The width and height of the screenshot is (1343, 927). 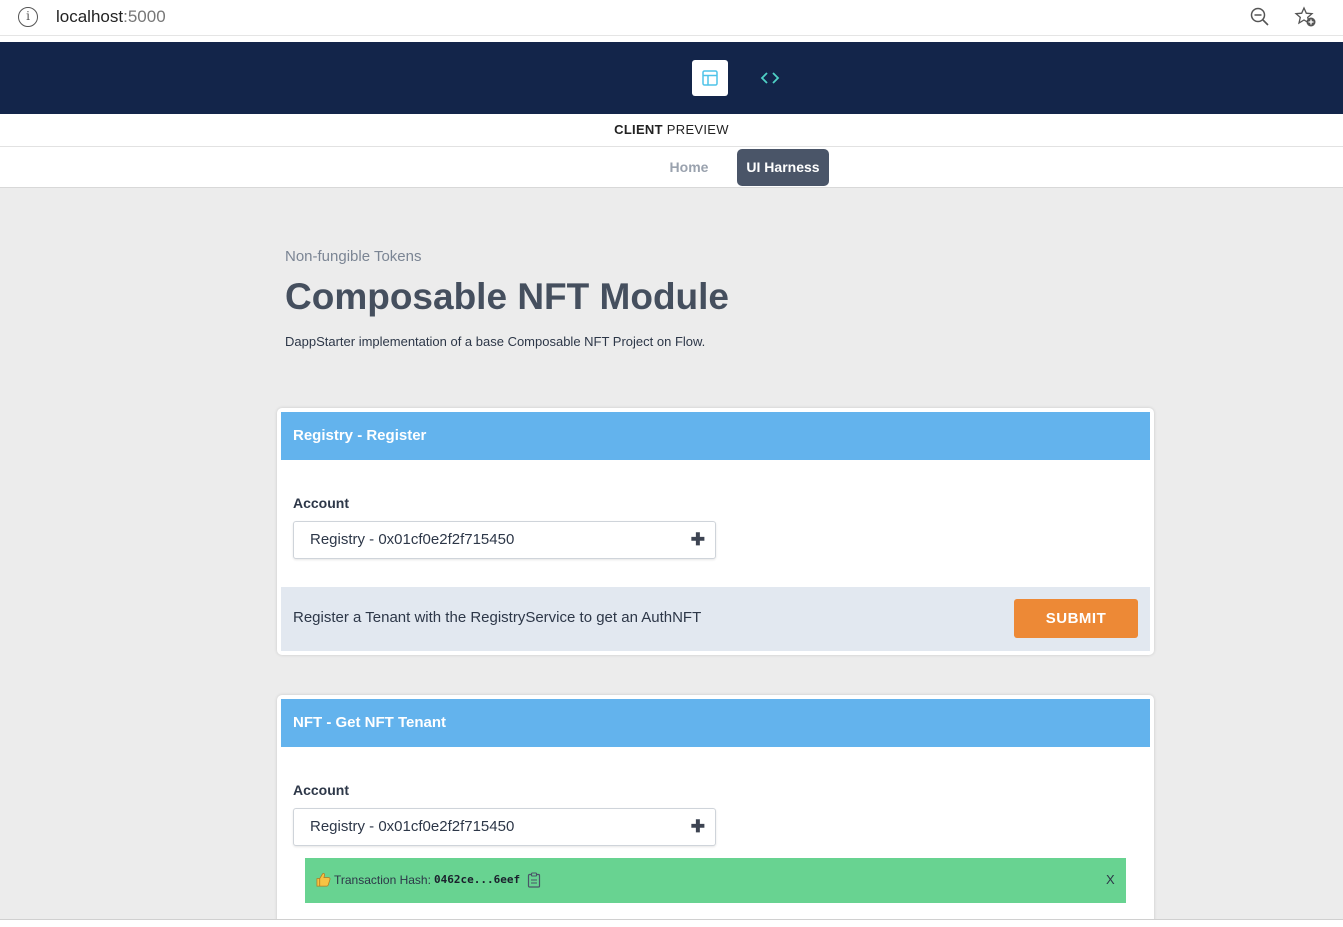 What do you see at coordinates (715, 723) in the screenshot?
I see `card-title: NFT - Get NFT Tenant` at bounding box center [715, 723].